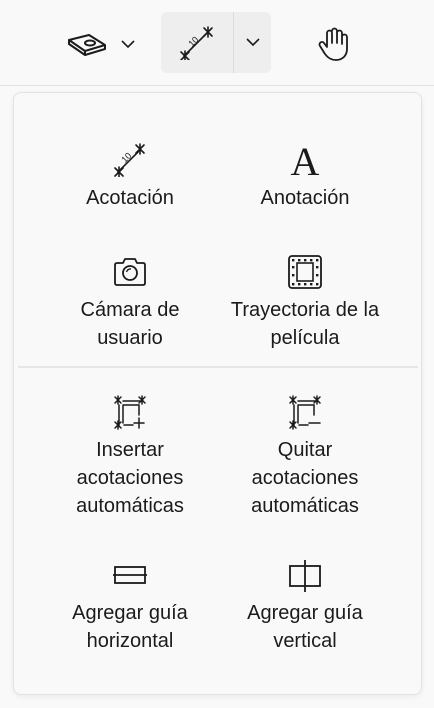 The width and height of the screenshot is (434, 708). I want to click on tool-insertar-acotaciones-automaticas: Insertar acotaciones automáticas, so click(130, 456).